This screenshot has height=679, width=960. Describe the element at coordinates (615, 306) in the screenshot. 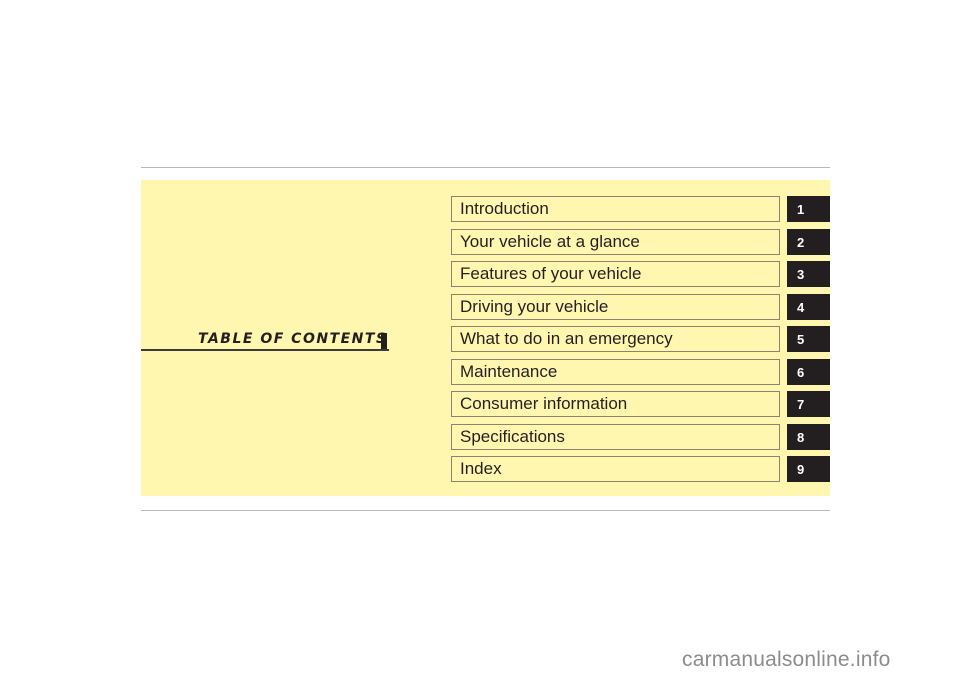

I see `chapter-link: Driving your vehicle` at that location.